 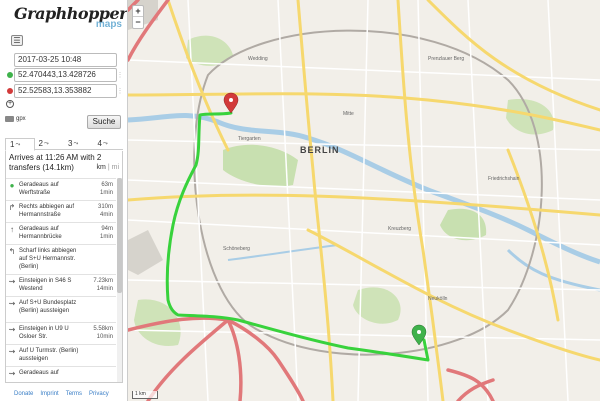 What do you see at coordinates (39, 189) in the screenshot?
I see `instruction-text: Geradeaus auf Werftstraße` at bounding box center [39, 189].